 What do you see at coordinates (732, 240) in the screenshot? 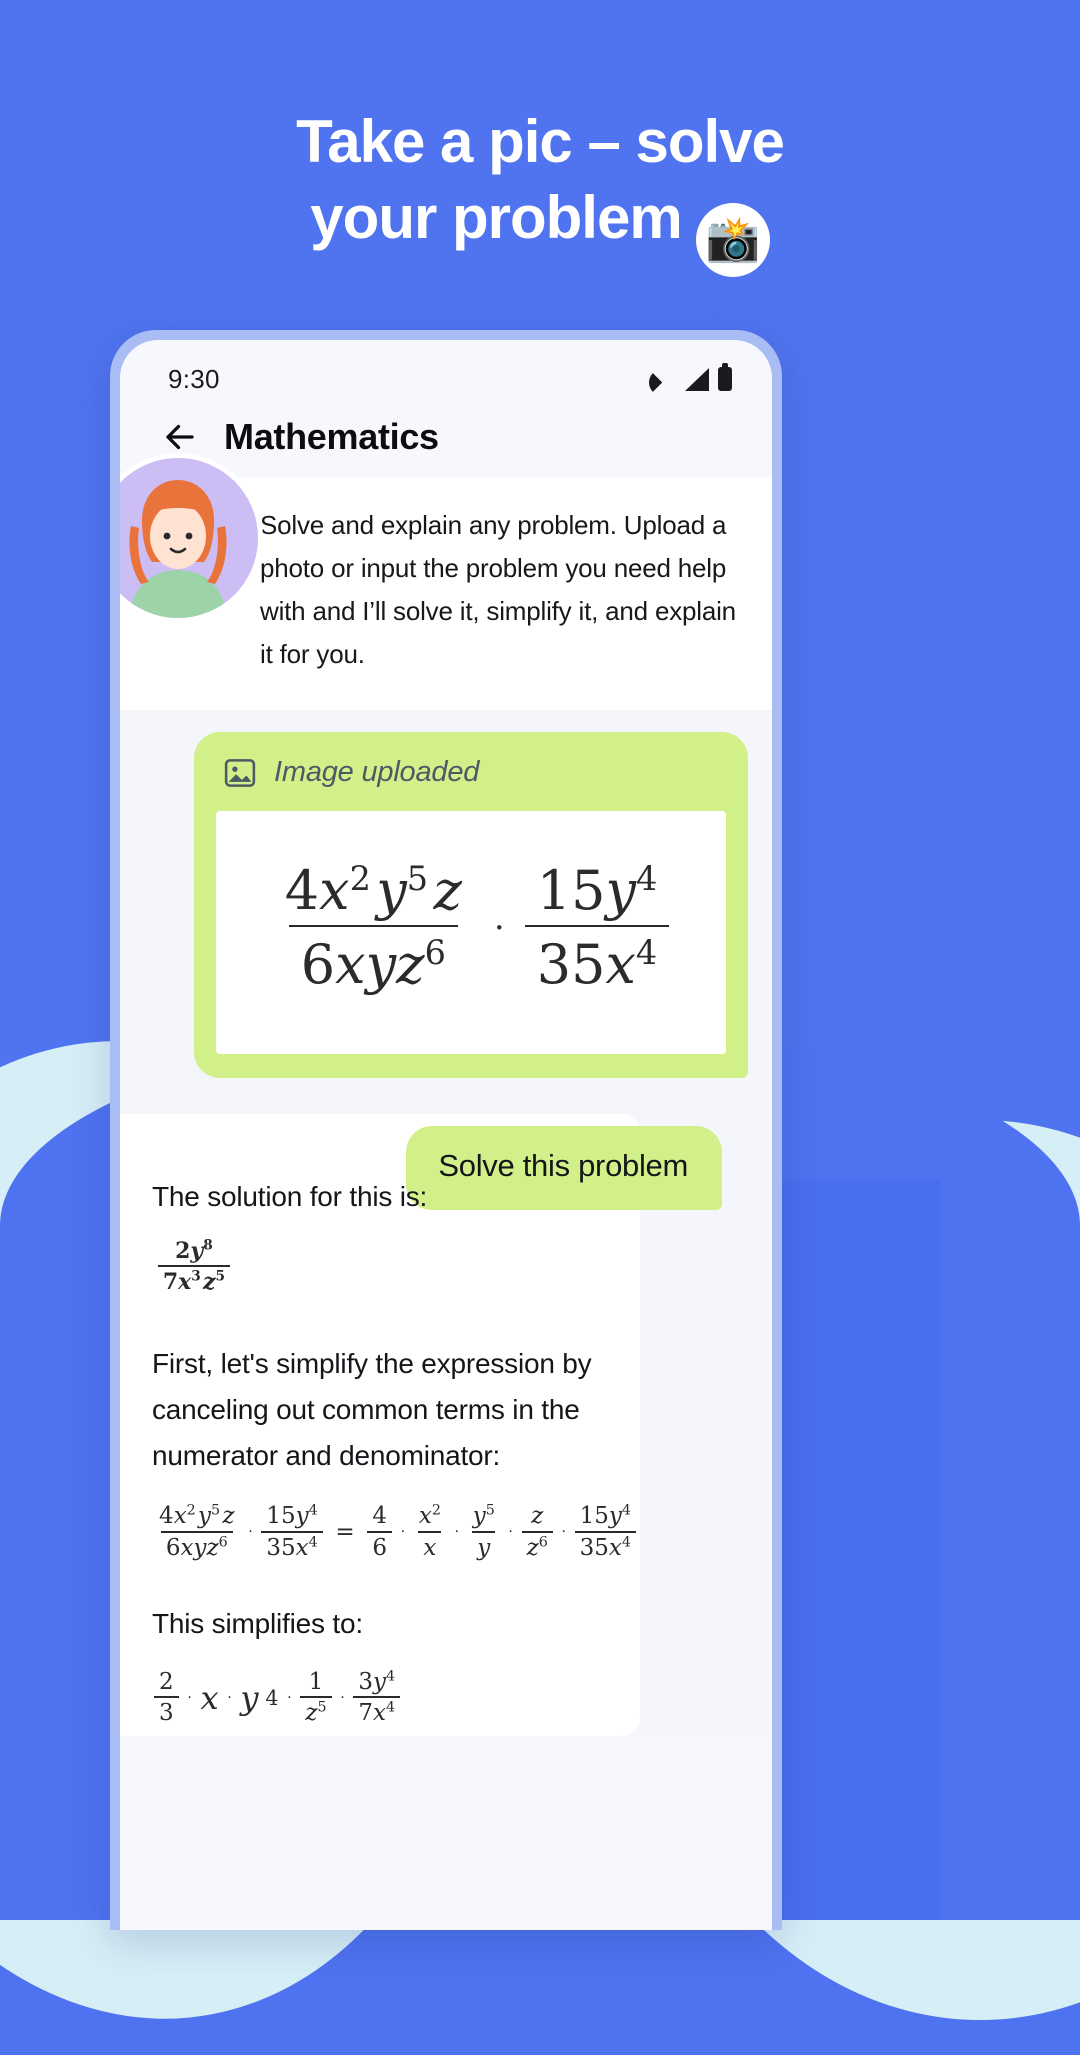
I see `camera-icon: 📸` at bounding box center [732, 240].